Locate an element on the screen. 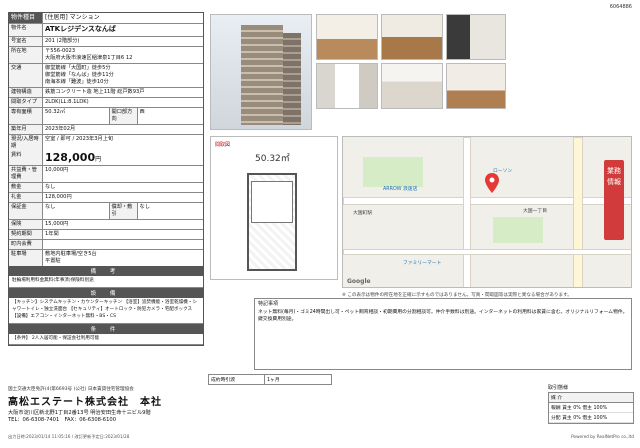  row-rent: 賃料 128,000円 is located at coordinates (106, 158).